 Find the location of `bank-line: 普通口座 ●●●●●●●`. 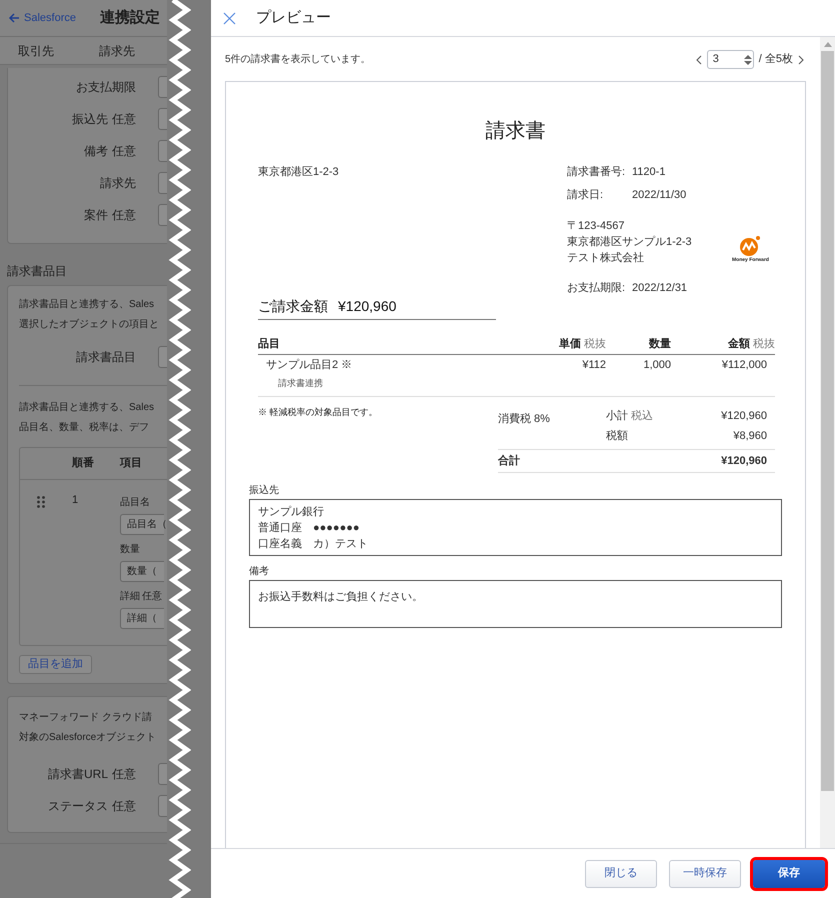

bank-line: 普通口座 ●●●●●●● is located at coordinates (309, 528).